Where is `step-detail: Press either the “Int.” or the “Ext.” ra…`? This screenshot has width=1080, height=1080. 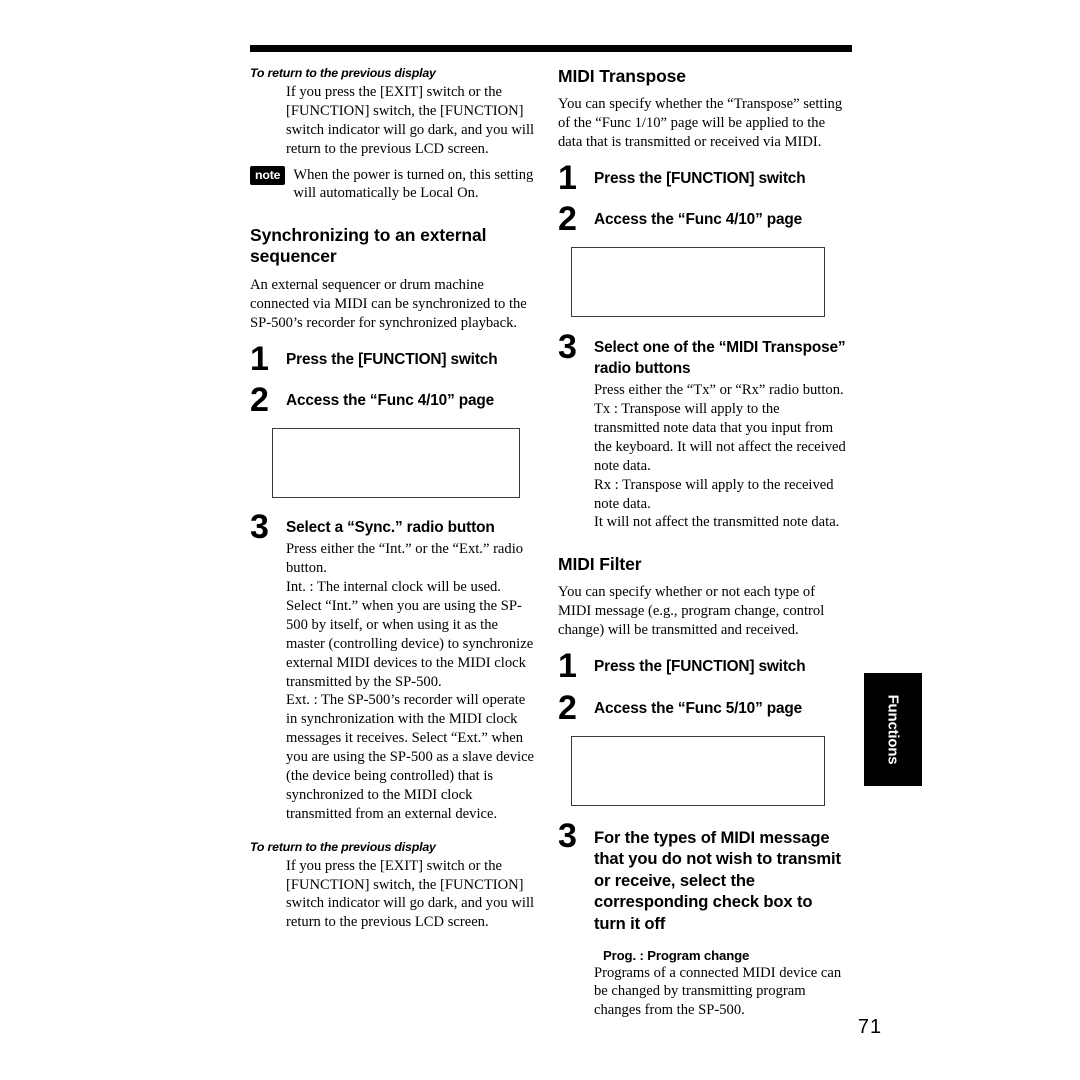 step-detail: Press either the “Int.” or the “Ext.” ra… is located at coordinates (413, 681).